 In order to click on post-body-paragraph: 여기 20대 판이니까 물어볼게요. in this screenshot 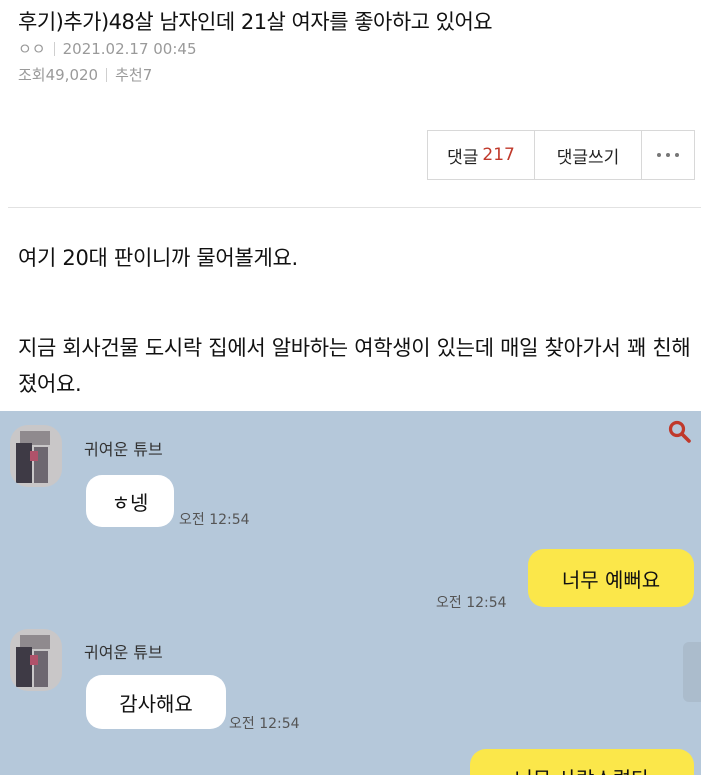, I will do `click(158, 258)`.